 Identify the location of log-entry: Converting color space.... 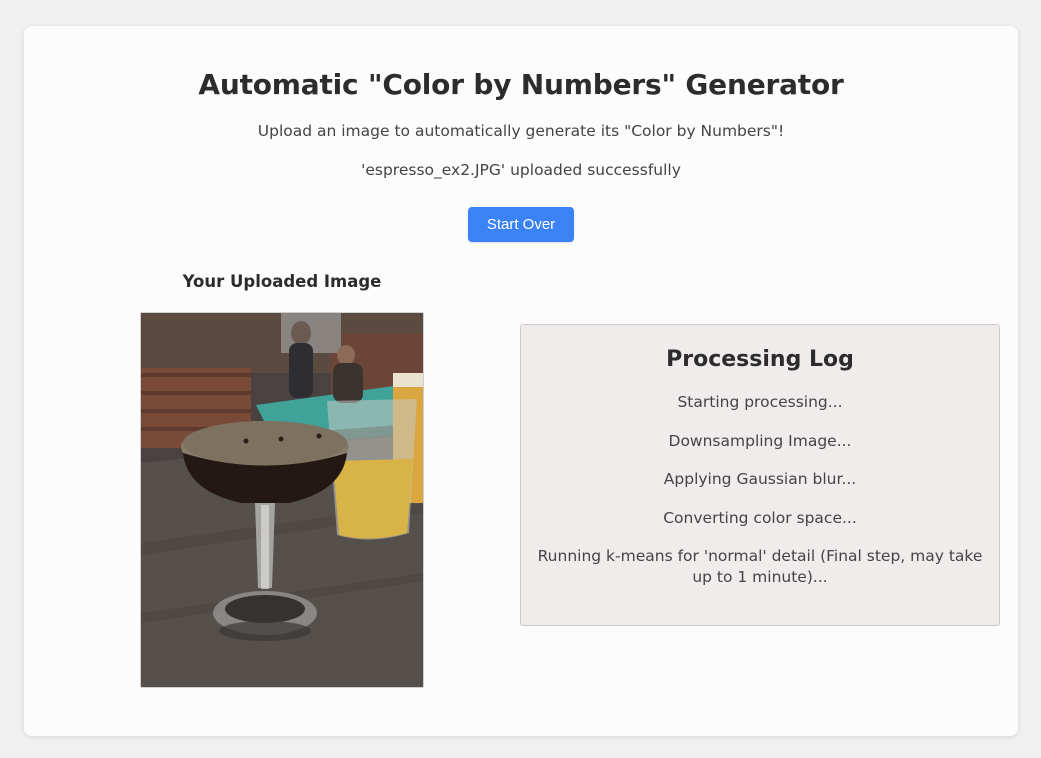
(760, 517).